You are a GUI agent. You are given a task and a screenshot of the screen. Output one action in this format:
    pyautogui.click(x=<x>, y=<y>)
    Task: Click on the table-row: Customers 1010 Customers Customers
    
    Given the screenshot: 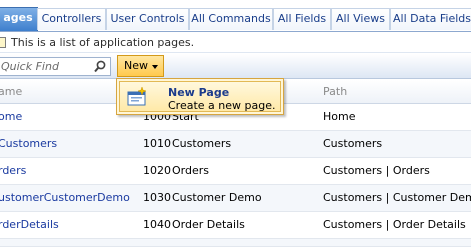 What is the action you would take?
    pyautogui.click(x=235, y=144)
    